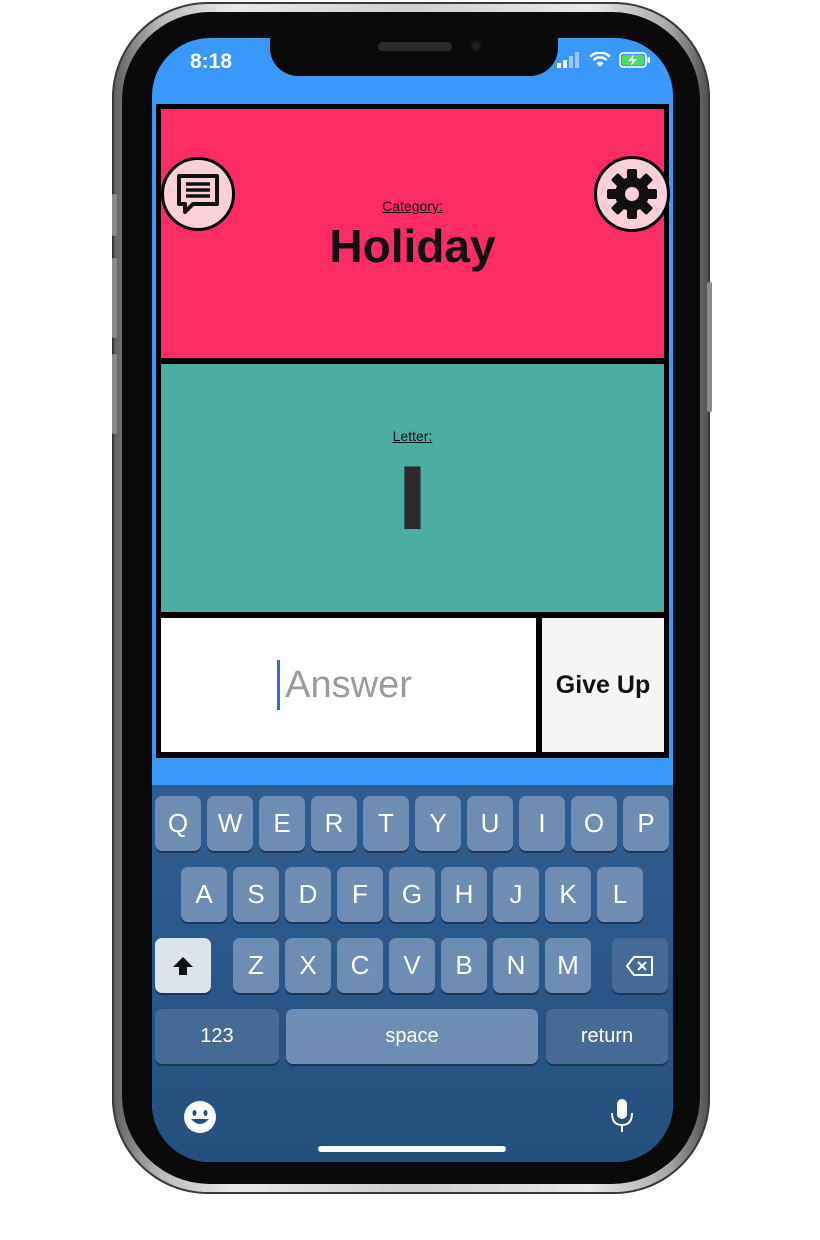 The image size is (820, 1240). Describe the element at coordinates (603, 685) in the screenshot. I see `give-up-button: Give Up` at that location.